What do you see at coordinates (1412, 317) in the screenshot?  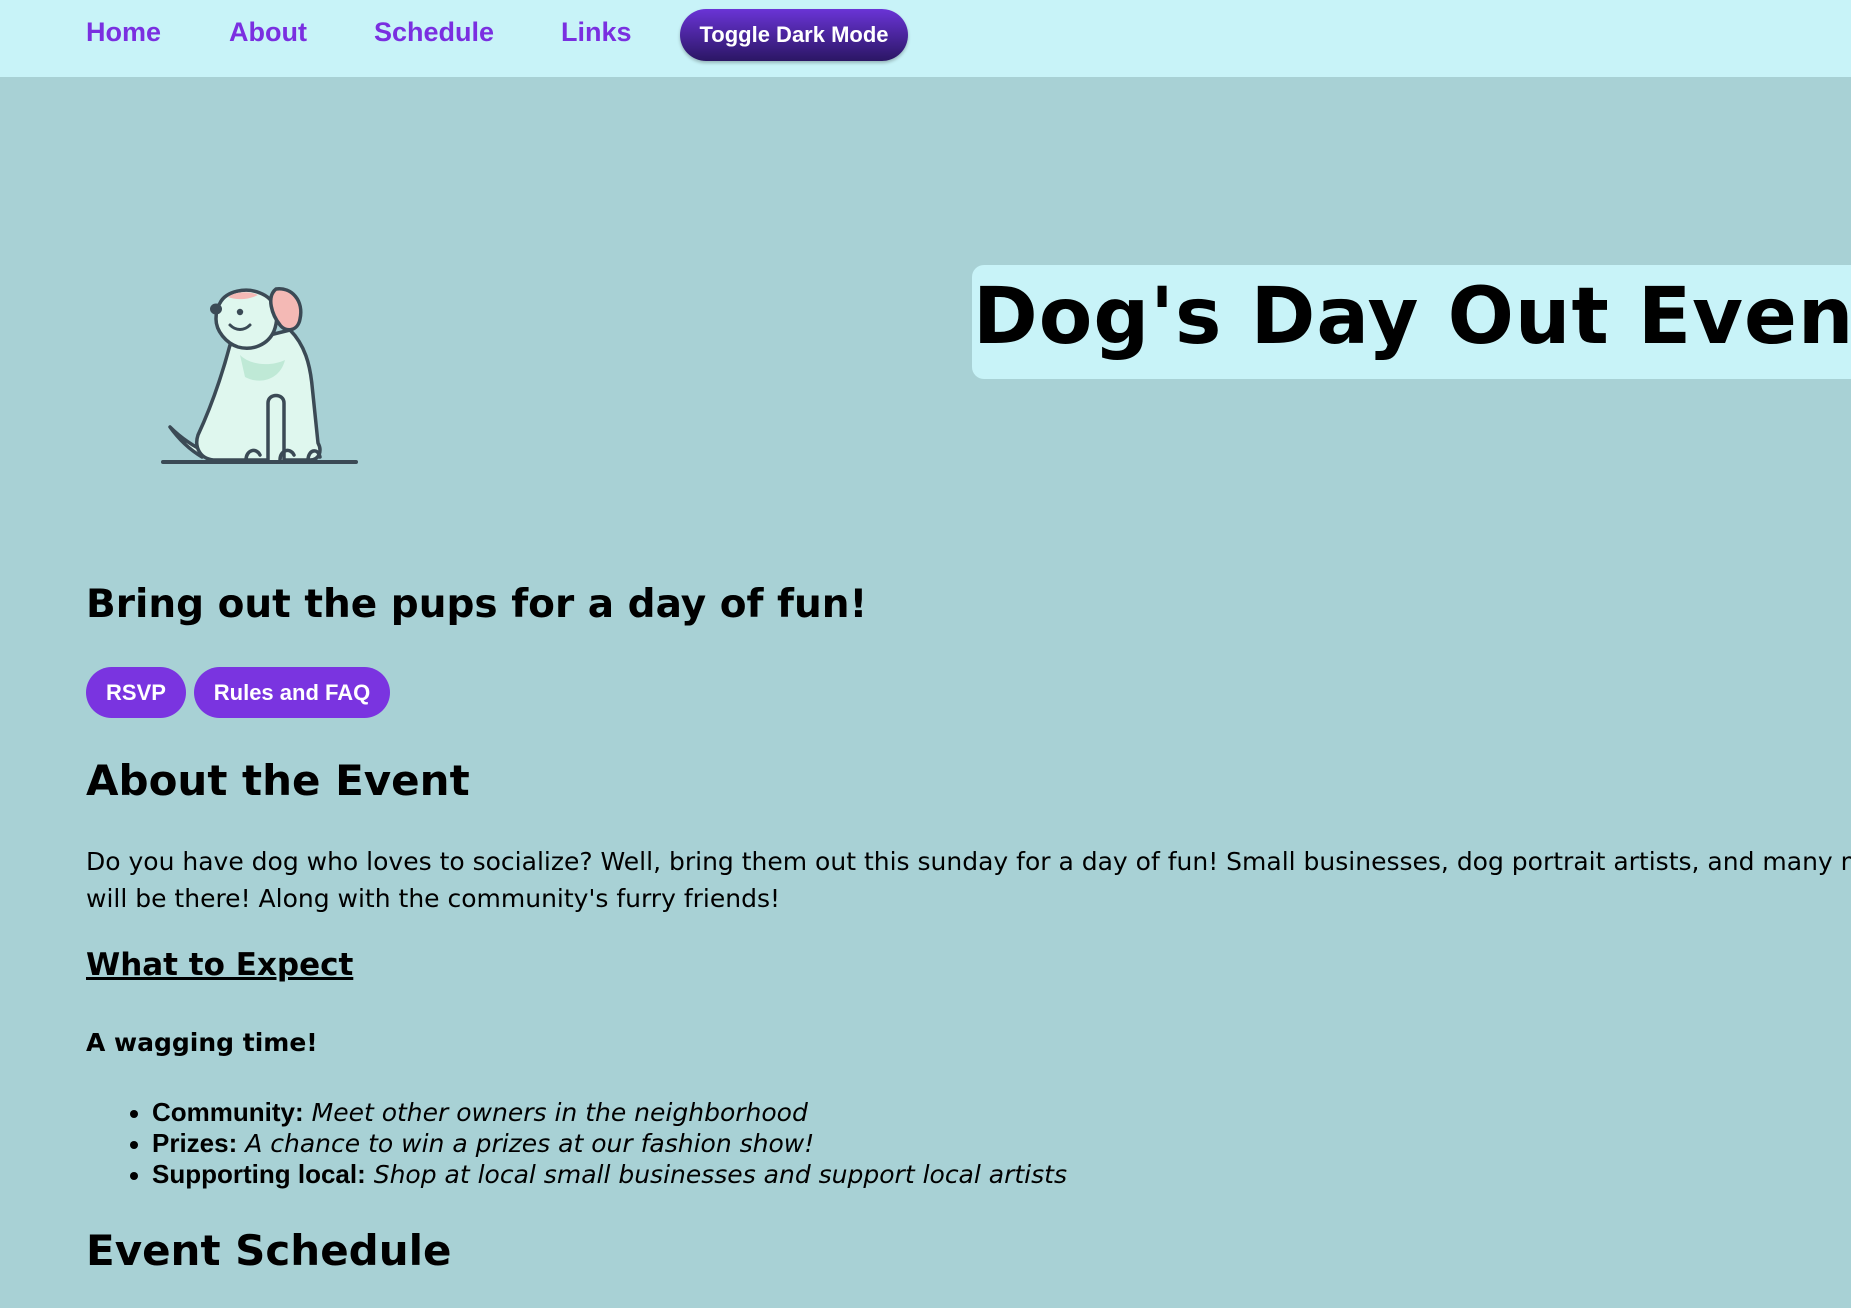 I see `page-title: Dog's Day Out Event` at bounding box center [1412, 317].